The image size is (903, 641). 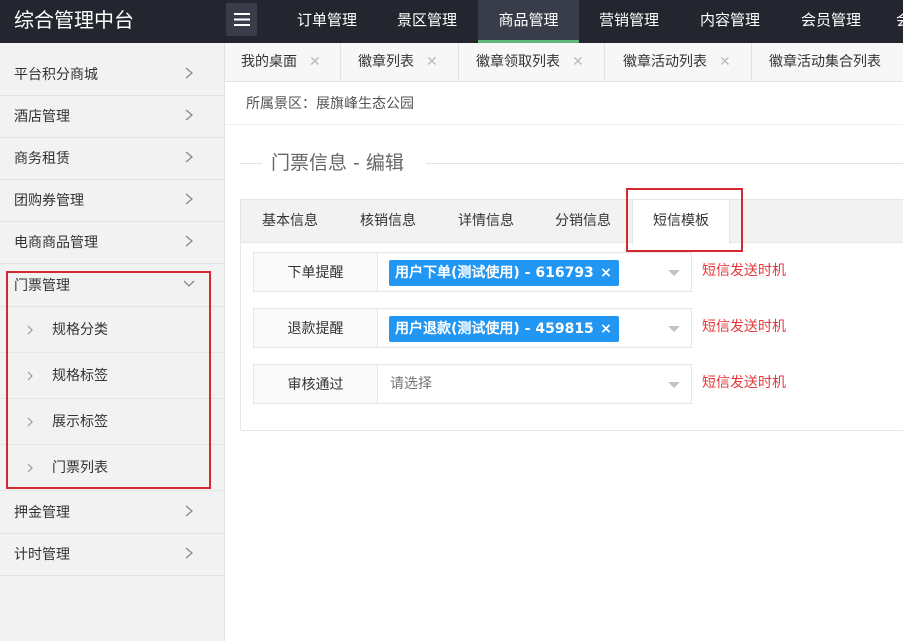 What do you see at coordinates (112, 159) in the screenshot?
I see `sidebar-item-rental: 商务租赁` at bounding box center [112, 159].